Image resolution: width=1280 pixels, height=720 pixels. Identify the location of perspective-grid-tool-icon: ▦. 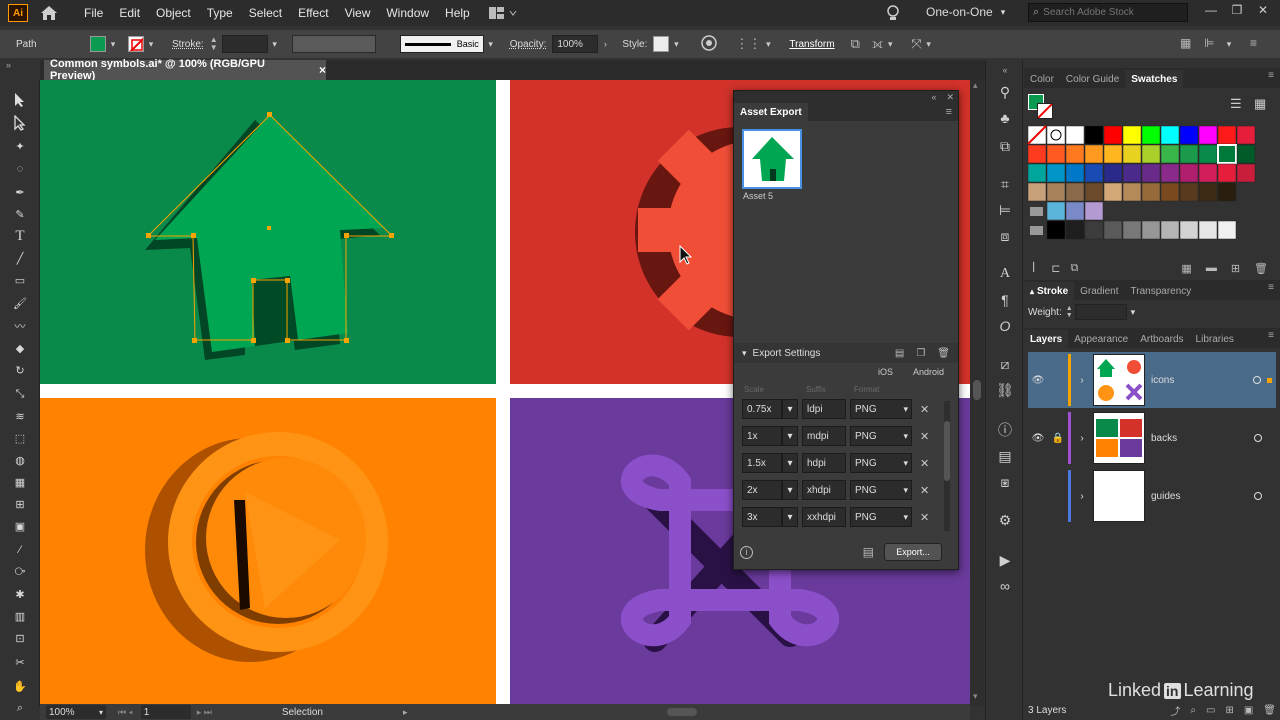
(20, 482).